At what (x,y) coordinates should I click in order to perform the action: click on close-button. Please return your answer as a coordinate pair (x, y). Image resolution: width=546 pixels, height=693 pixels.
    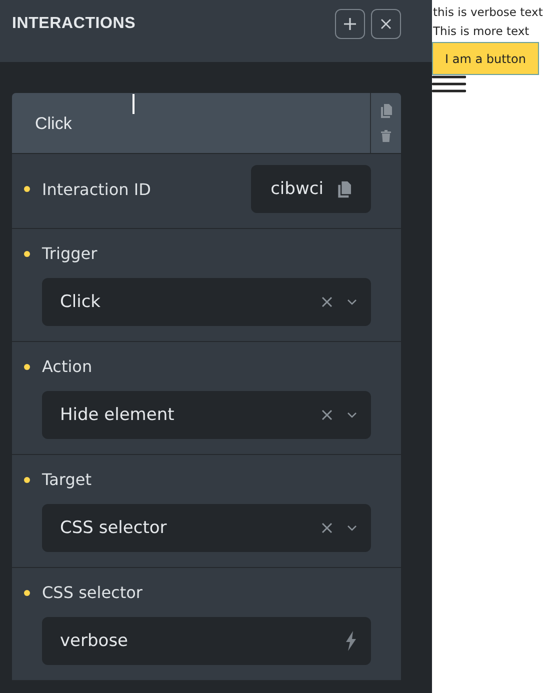
    Looking at the image, I should click on (386, 24).